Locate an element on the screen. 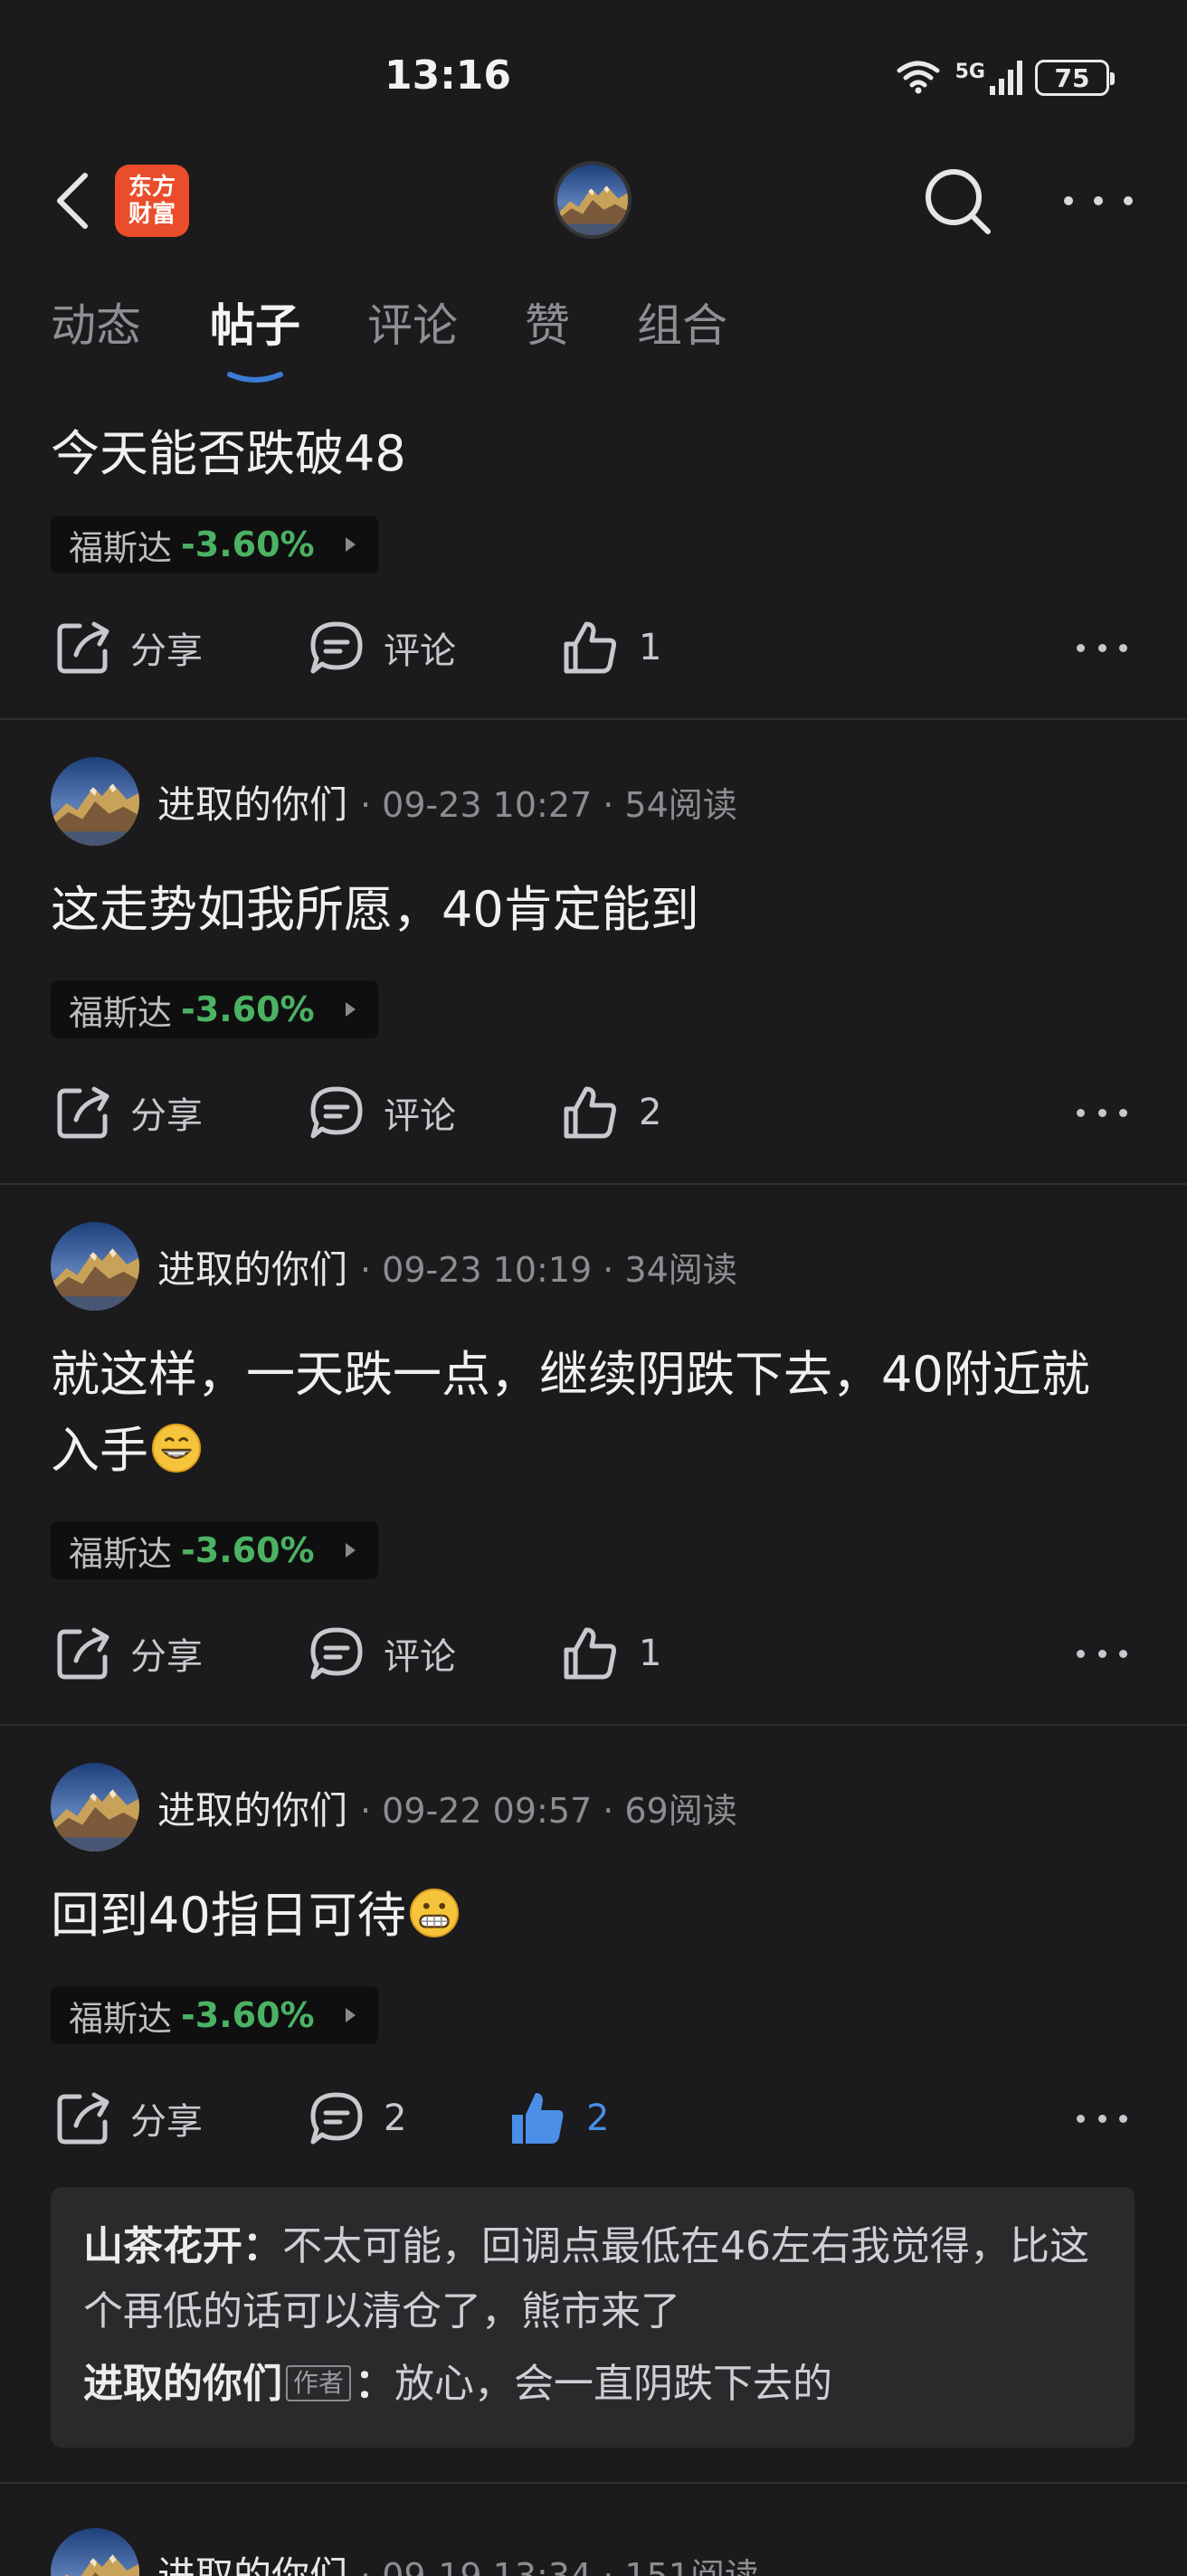 The width and height of the screenshot is (1187, 2576). post-text-content: 就这样，一天跌一点，继续阴跌下去，40附近就入手 is located at coordinates (570, 1412).